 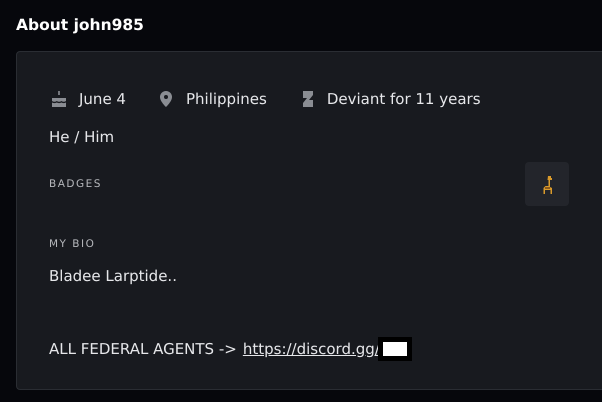 What do you see at coordinates (72, 244) in the screenshot?
I see `bio-label: MY BIO` at bounding box center [72, 244].